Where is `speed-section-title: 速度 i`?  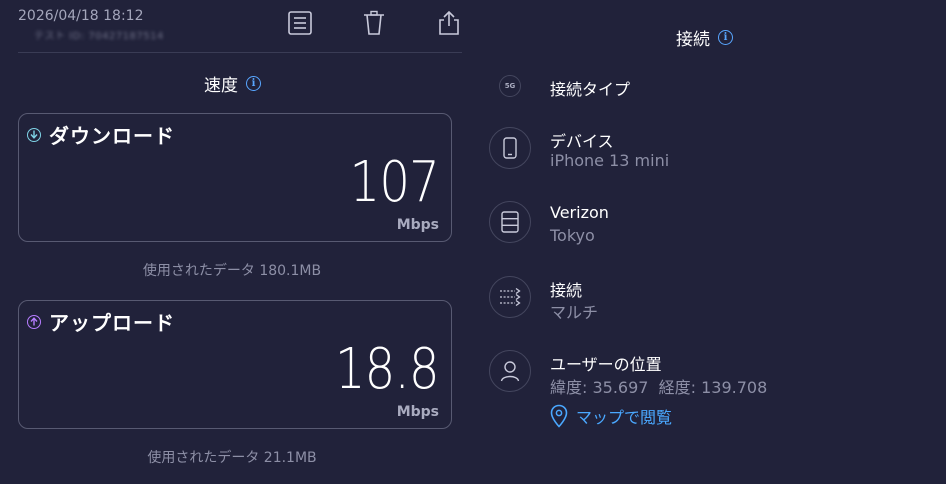 speed-section-title: 速度 i is located at coordinates (232, 83).